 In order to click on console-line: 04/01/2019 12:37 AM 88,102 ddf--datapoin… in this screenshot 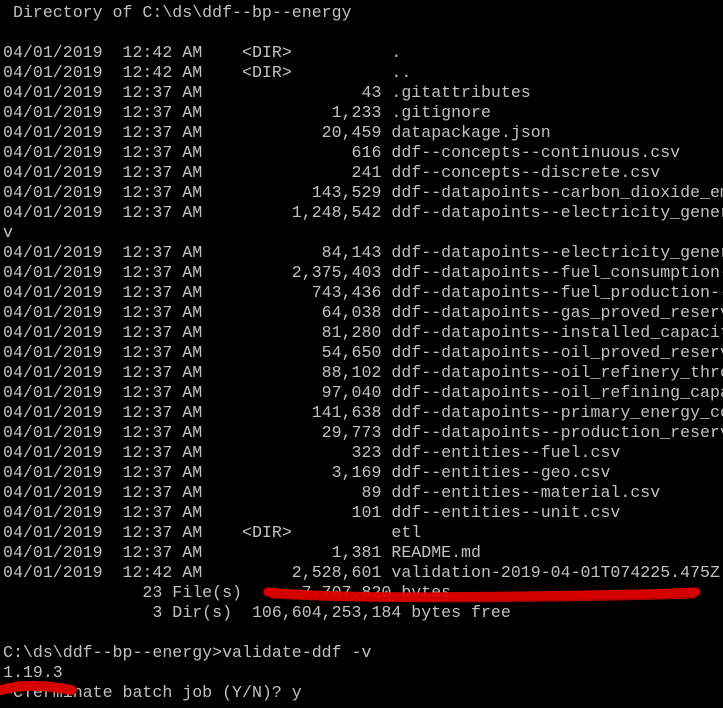, I will do `click(363, 372)`.